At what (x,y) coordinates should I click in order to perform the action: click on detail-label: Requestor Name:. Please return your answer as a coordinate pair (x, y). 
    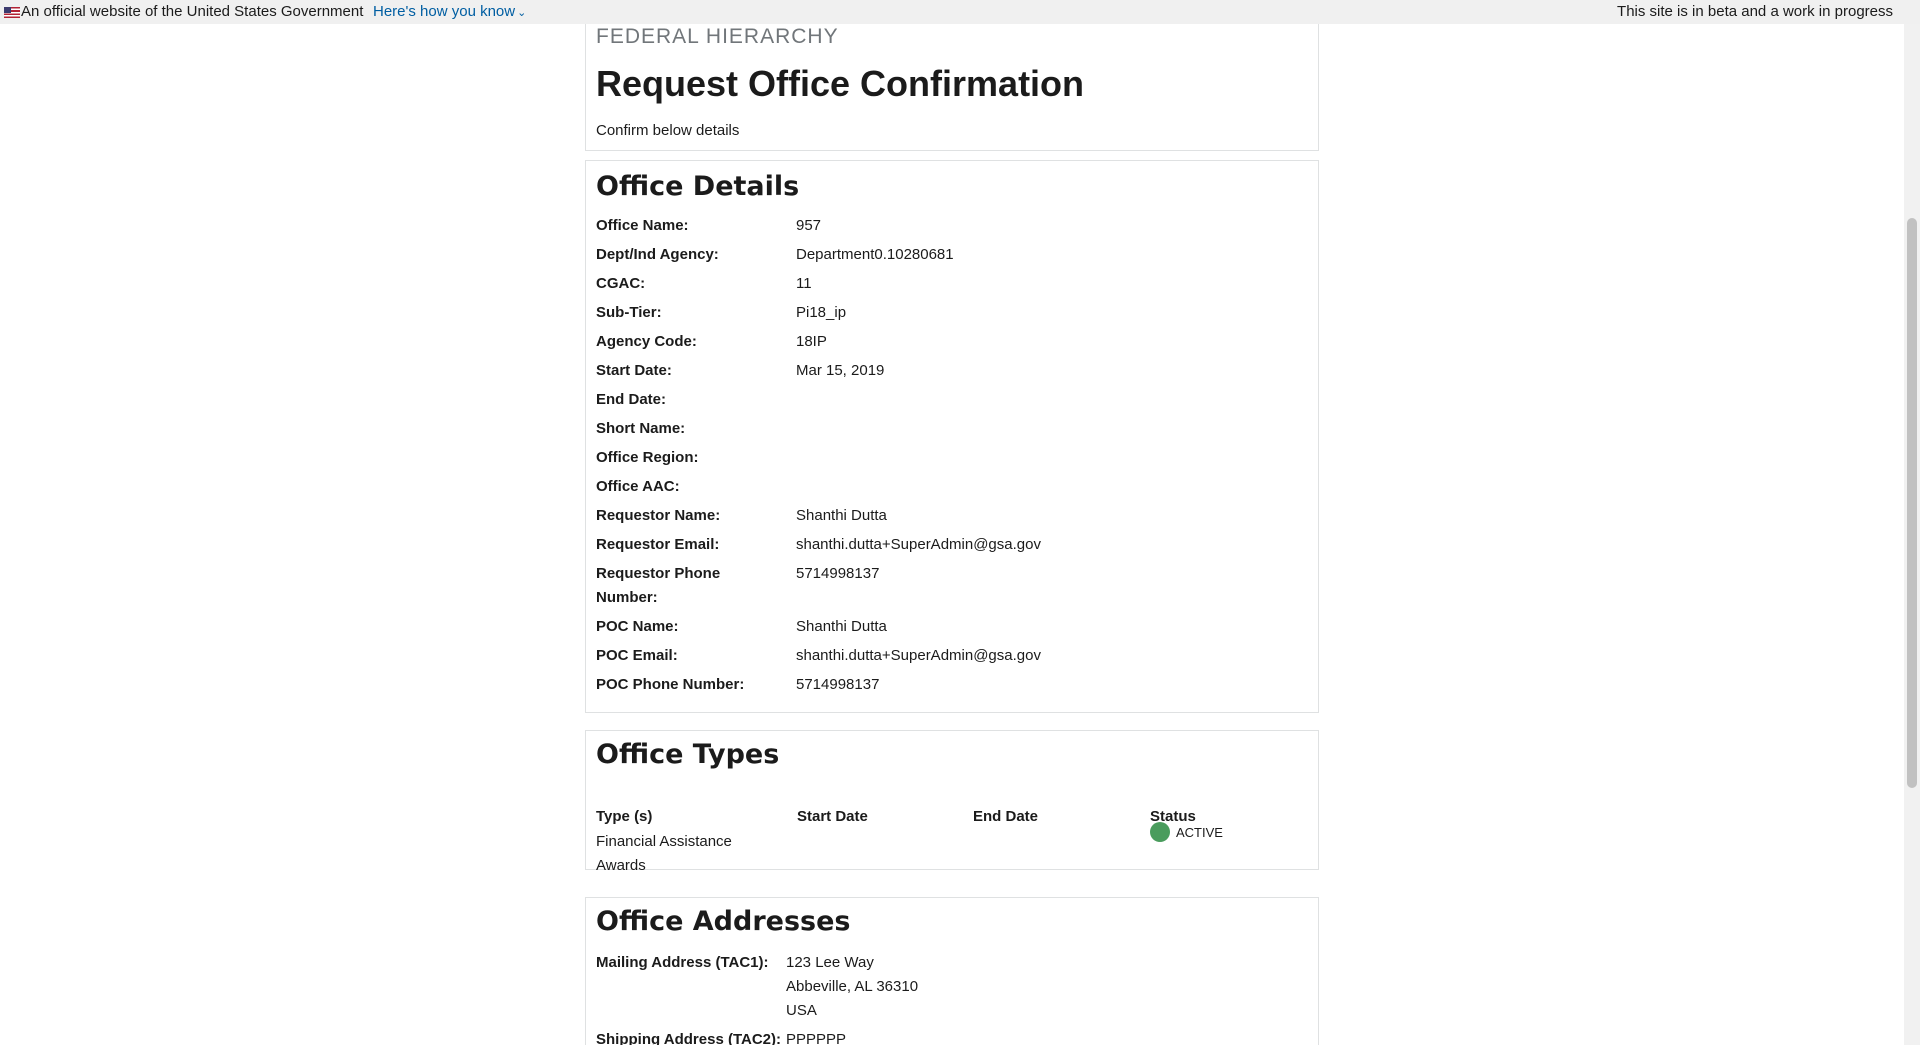
    Looking at the image, I should click on (658, 515).